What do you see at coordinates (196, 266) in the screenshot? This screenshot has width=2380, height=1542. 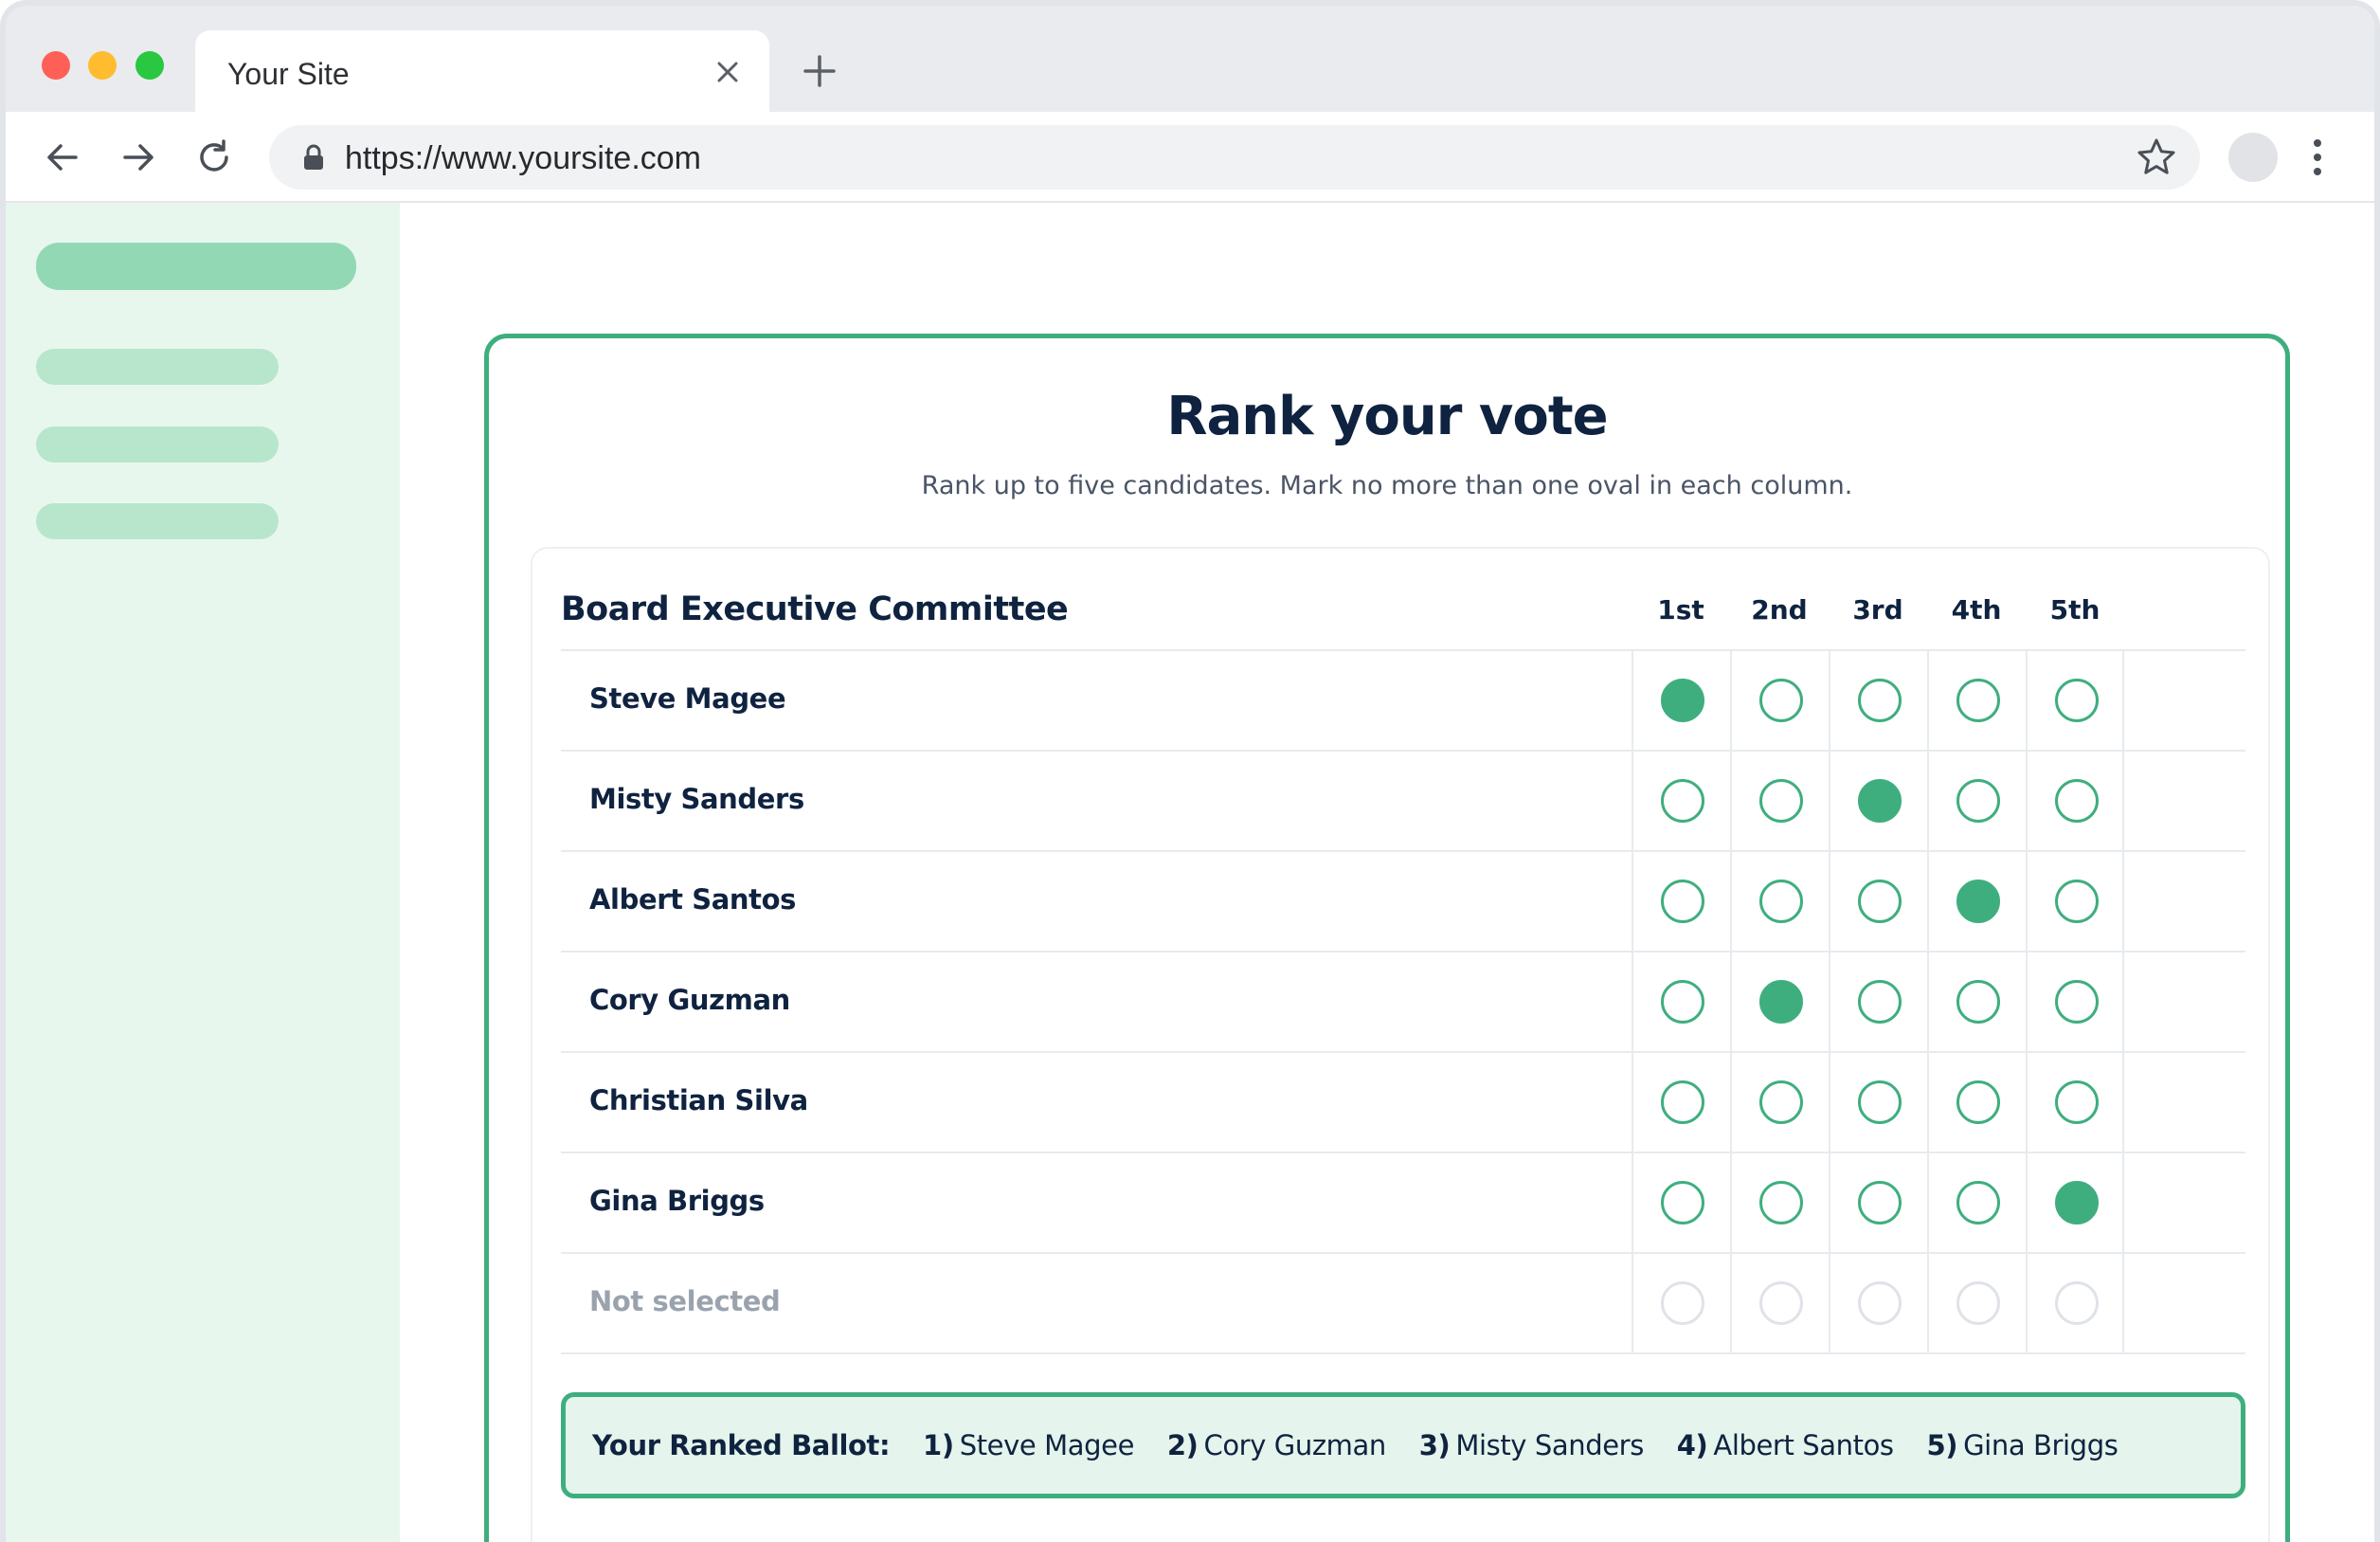 I see `sidebar-placeholder-header` at bounding box center [196, 266].